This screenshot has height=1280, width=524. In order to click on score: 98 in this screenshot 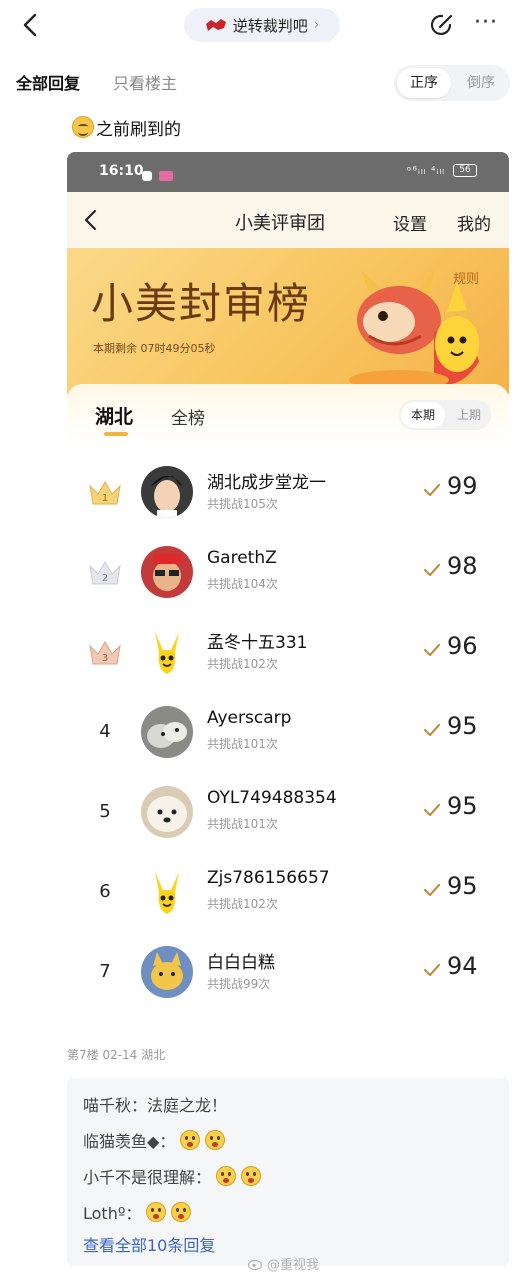, I will do `click(462, 566)`.